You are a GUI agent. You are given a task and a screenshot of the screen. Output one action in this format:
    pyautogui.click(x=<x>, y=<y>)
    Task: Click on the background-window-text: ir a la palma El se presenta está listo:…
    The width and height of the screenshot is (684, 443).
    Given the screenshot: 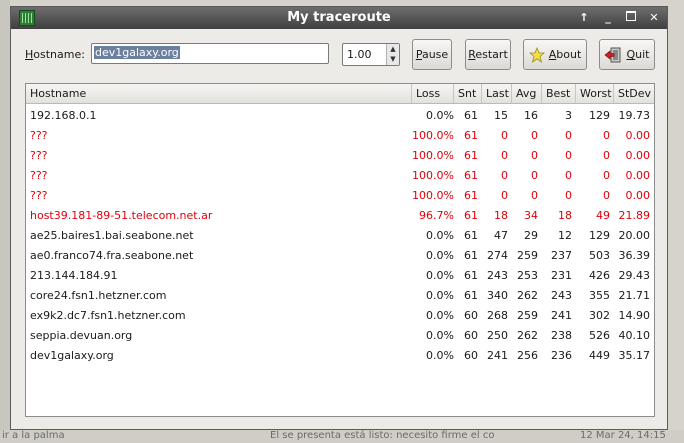 What is the action you would take?
    pyautogui.click(x=342, y=436)
    